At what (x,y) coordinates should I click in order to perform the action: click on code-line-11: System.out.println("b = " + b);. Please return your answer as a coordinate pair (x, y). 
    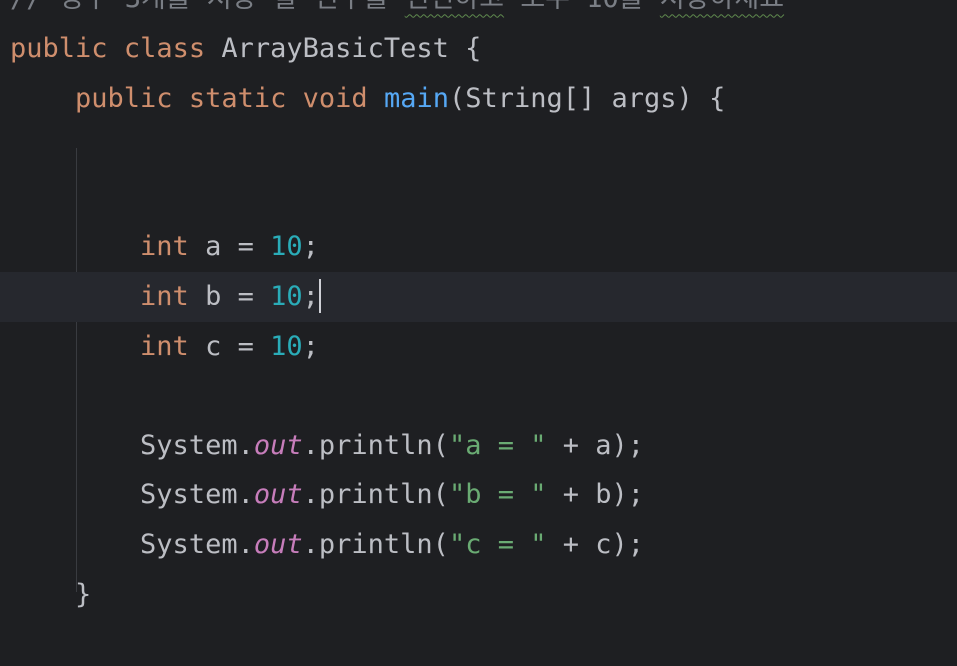
    Looking at the image, I should click on (478, 495).